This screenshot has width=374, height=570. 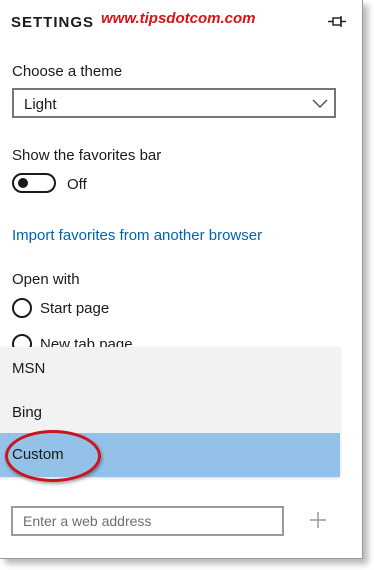 I want to click on plus-icon, so click(x=318, y=520).